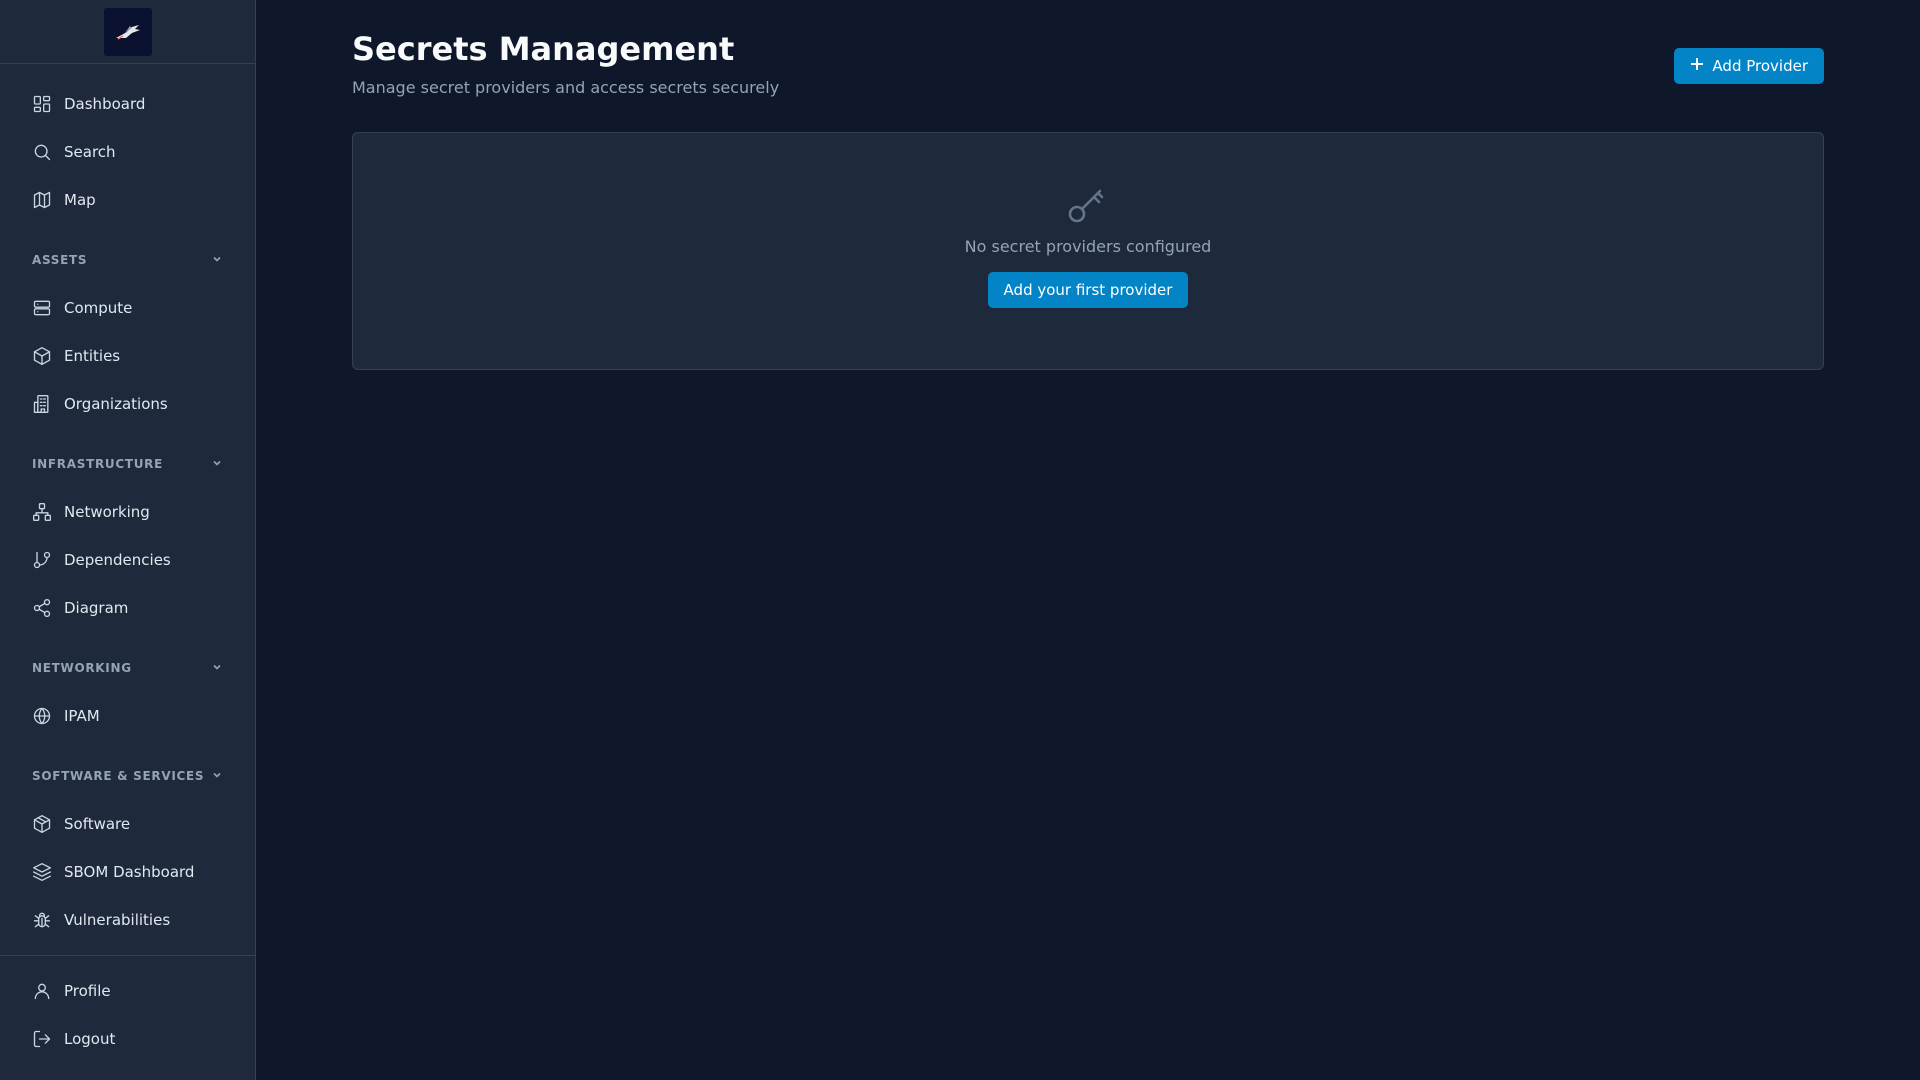 The height and width of the screenshot is (1080, 1920). What do you see at coordinates (42, 200) in the screenshot?
I see `map-icon` at bounding box center [42, 200].